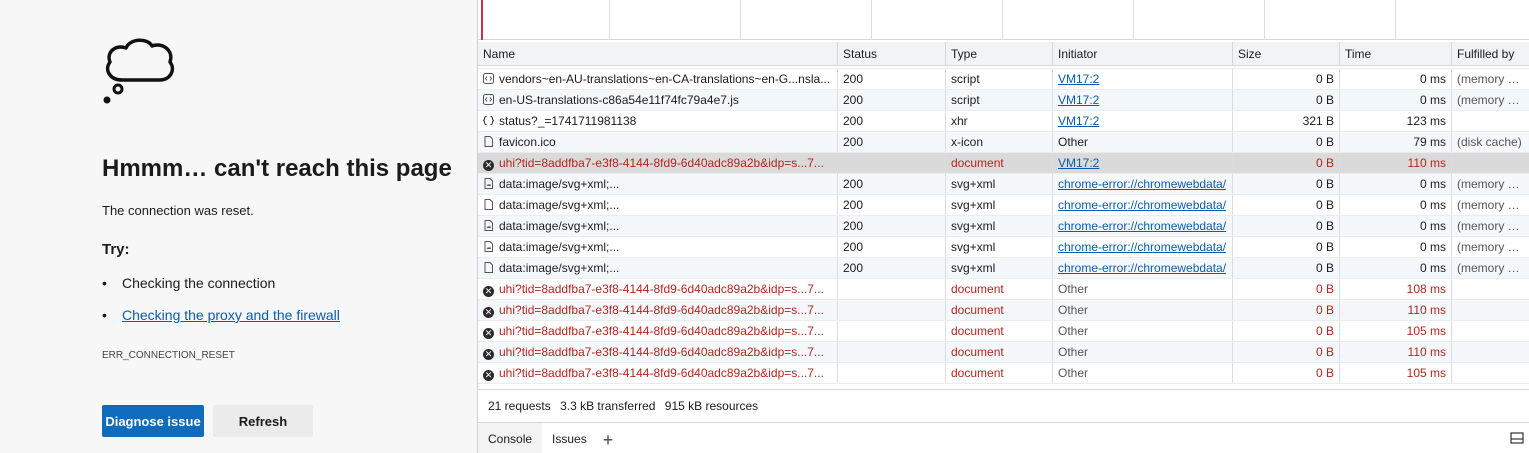  Describe the element at coordinates (1517, 438) in the screenshot. I see `dock-panel-icon` at that location.